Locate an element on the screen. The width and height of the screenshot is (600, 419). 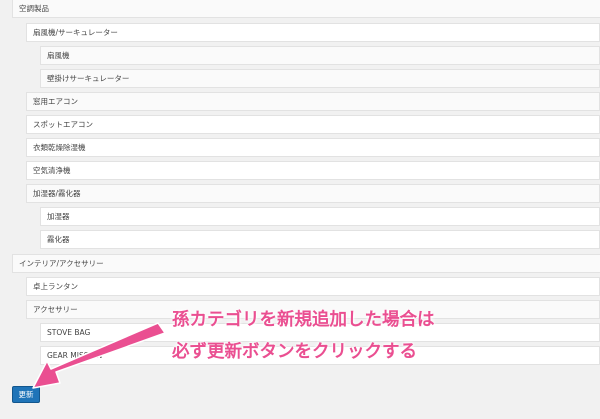
annotation-line-1: 孫カテゴリを新規追加した場合は is located at coordinates (303, 320).